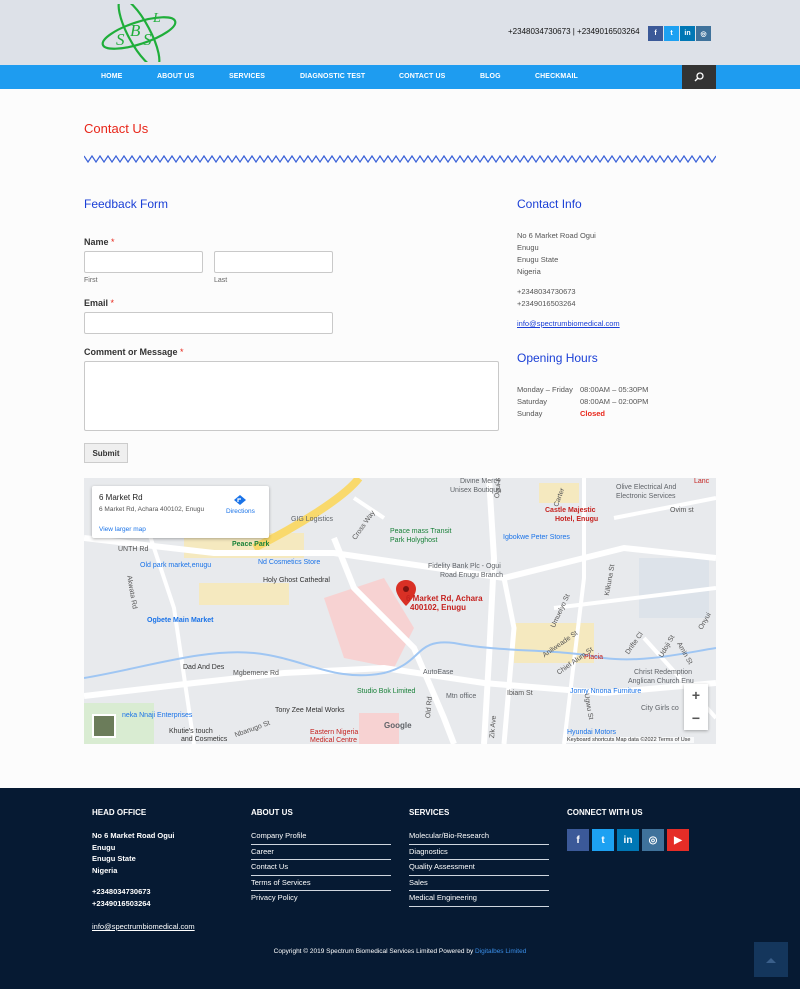 Image resolution: width=800 pixels, height=989 pixels. I want to click on last-sublabel: Last, so click(221, 280).